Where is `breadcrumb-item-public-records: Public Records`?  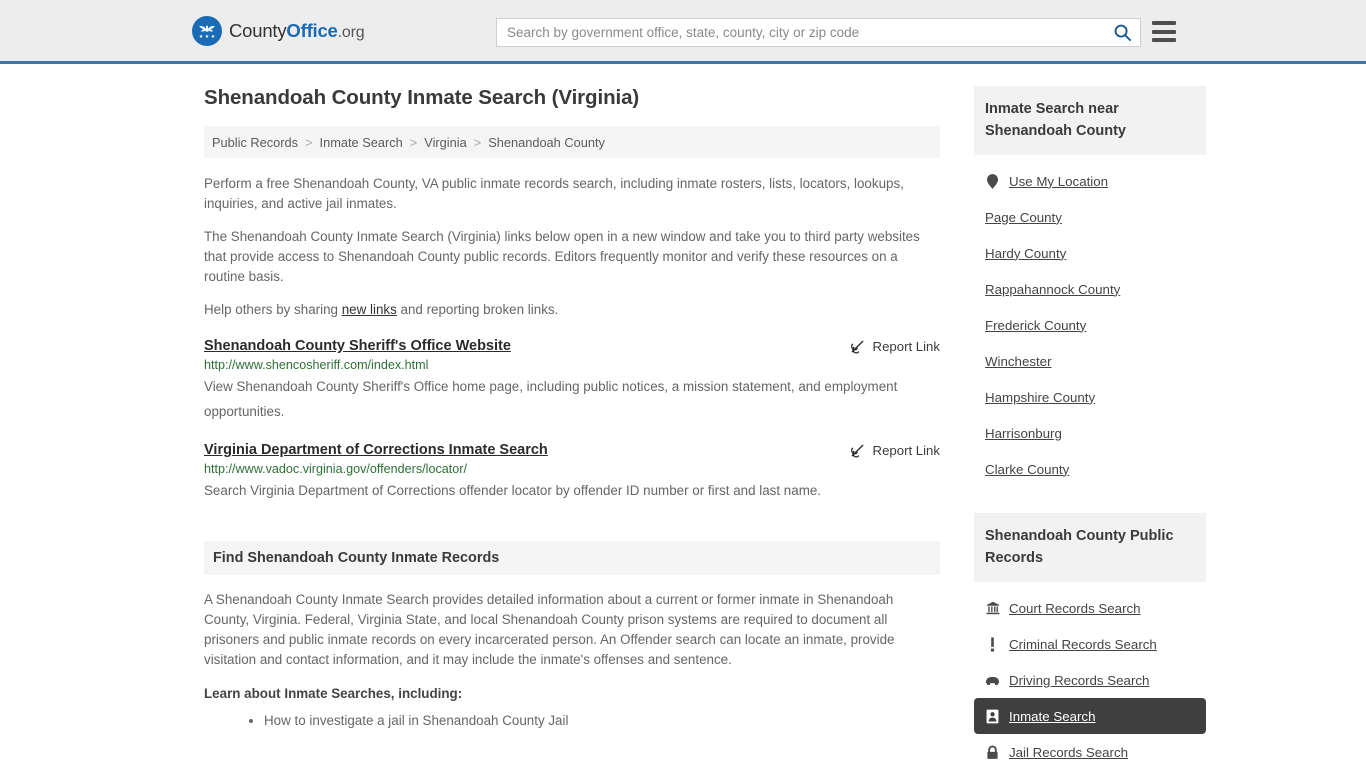 breadcrumb-item-public-records: Public Records is located at coordinates (255, 142).